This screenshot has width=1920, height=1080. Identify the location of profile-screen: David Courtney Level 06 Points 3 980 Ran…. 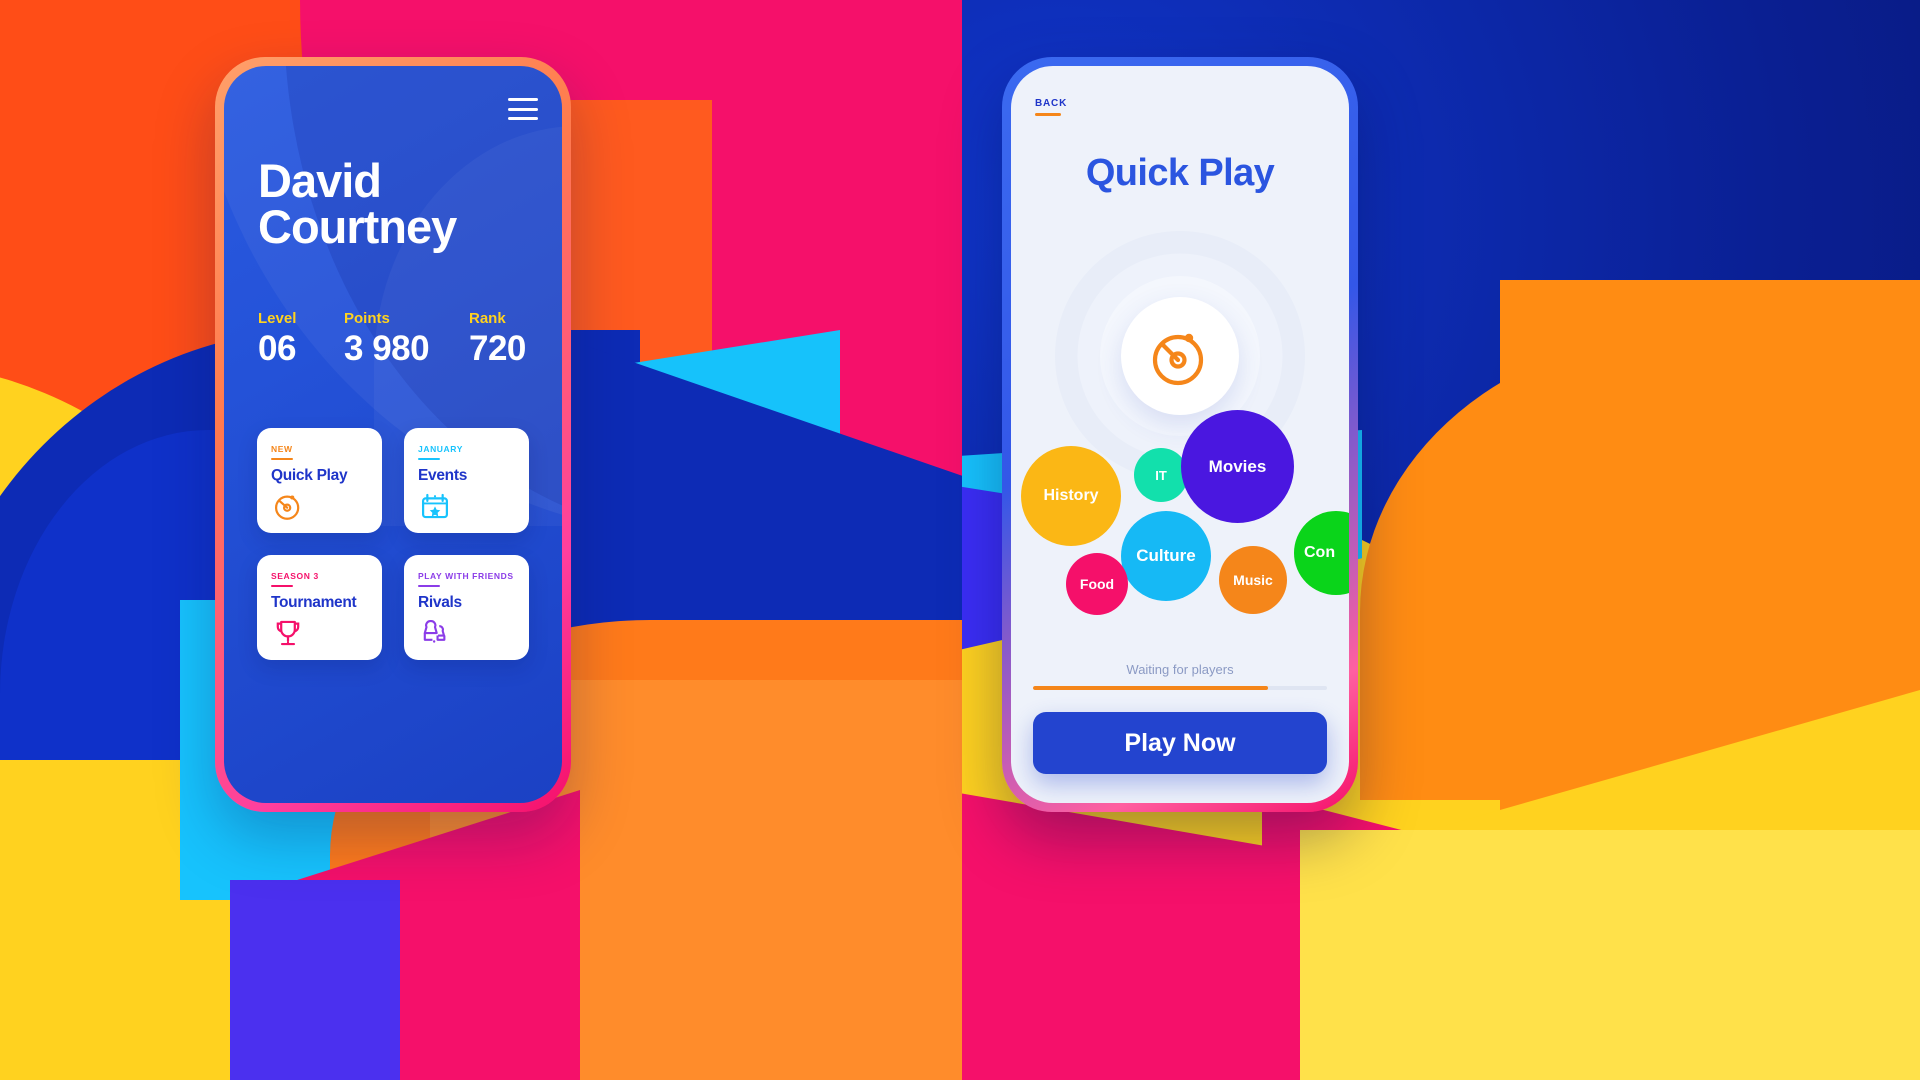
(393, 434).